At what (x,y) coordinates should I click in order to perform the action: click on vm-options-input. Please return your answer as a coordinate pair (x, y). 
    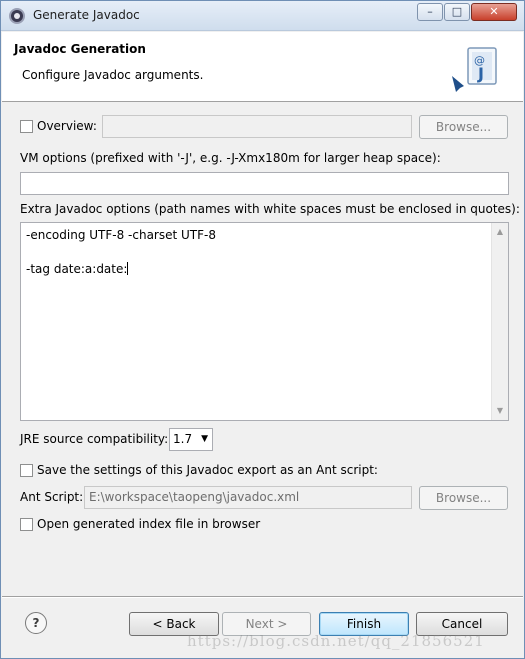
    Looking at the image, I should click on (264, 183).